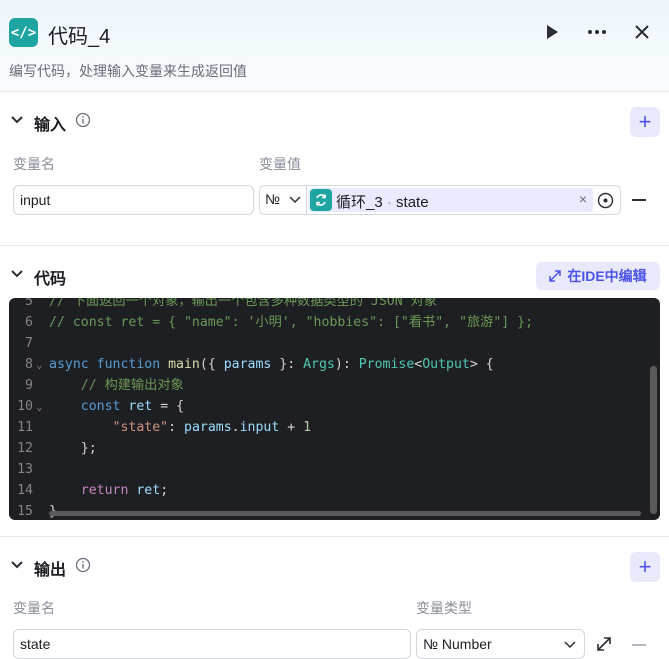  Describe the element at coordinates (25, 406) in the screenshot. I see `line-number: 10` at that location.